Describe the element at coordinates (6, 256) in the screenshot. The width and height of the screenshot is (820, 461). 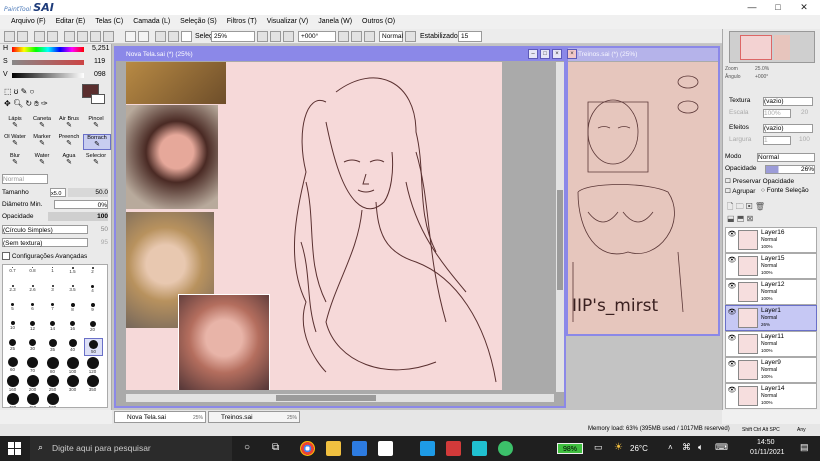
I see `advanced-checkbox` at that location.